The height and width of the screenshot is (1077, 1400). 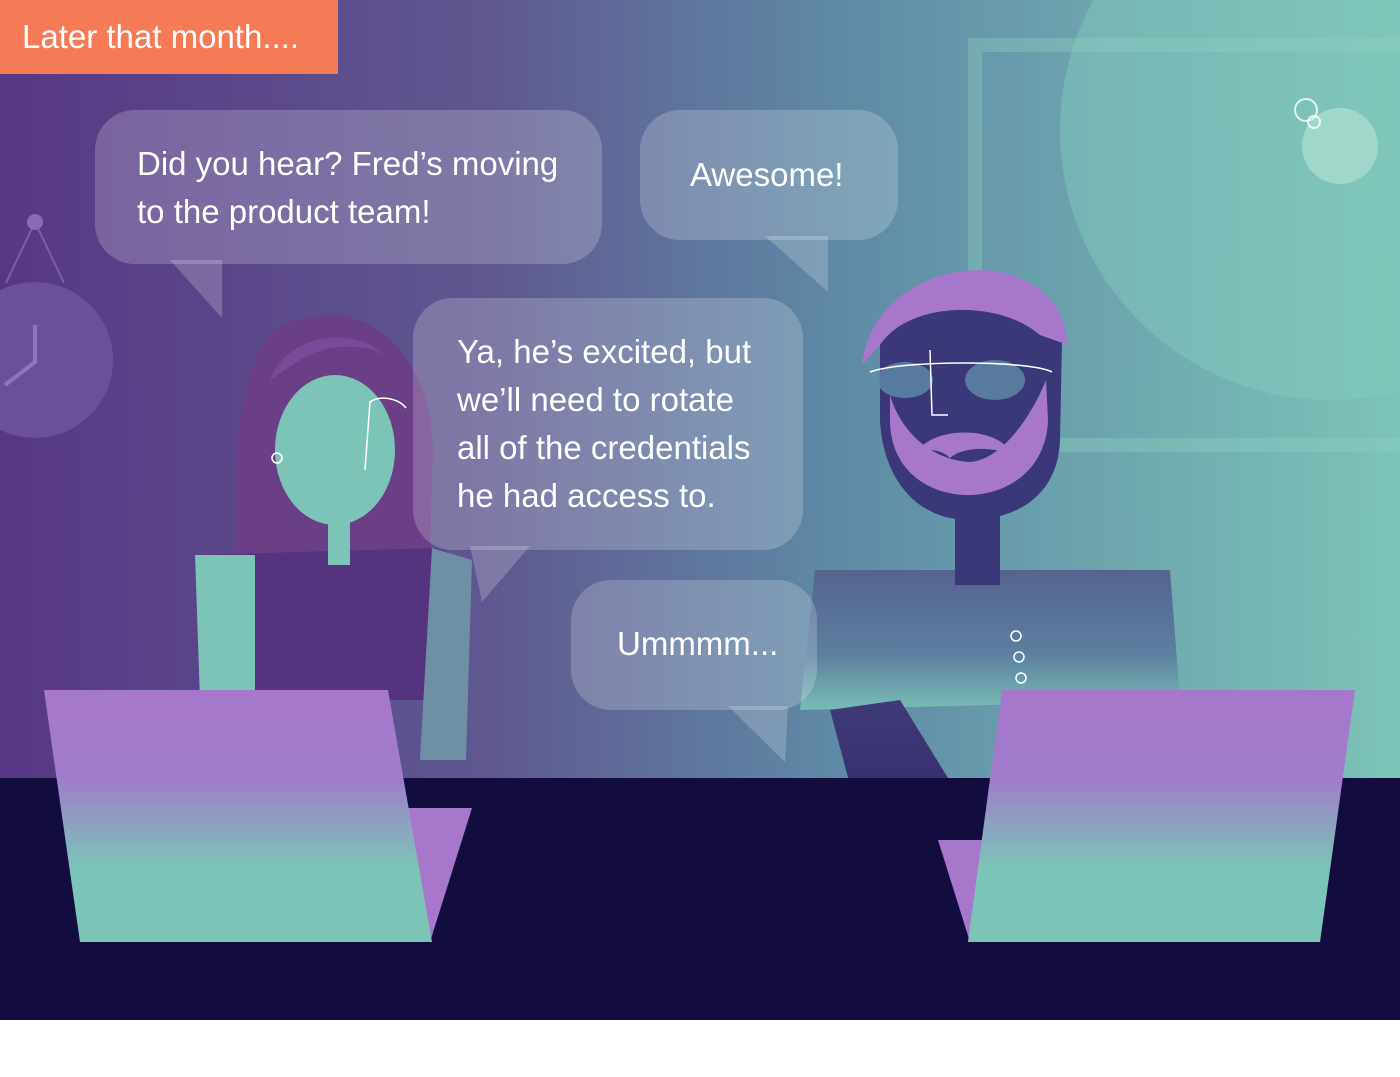 What do you see at coordinates (586, 495) in the screenshot?
I see `dialogue-line: he had access to.` at bounding box center [586, 495].